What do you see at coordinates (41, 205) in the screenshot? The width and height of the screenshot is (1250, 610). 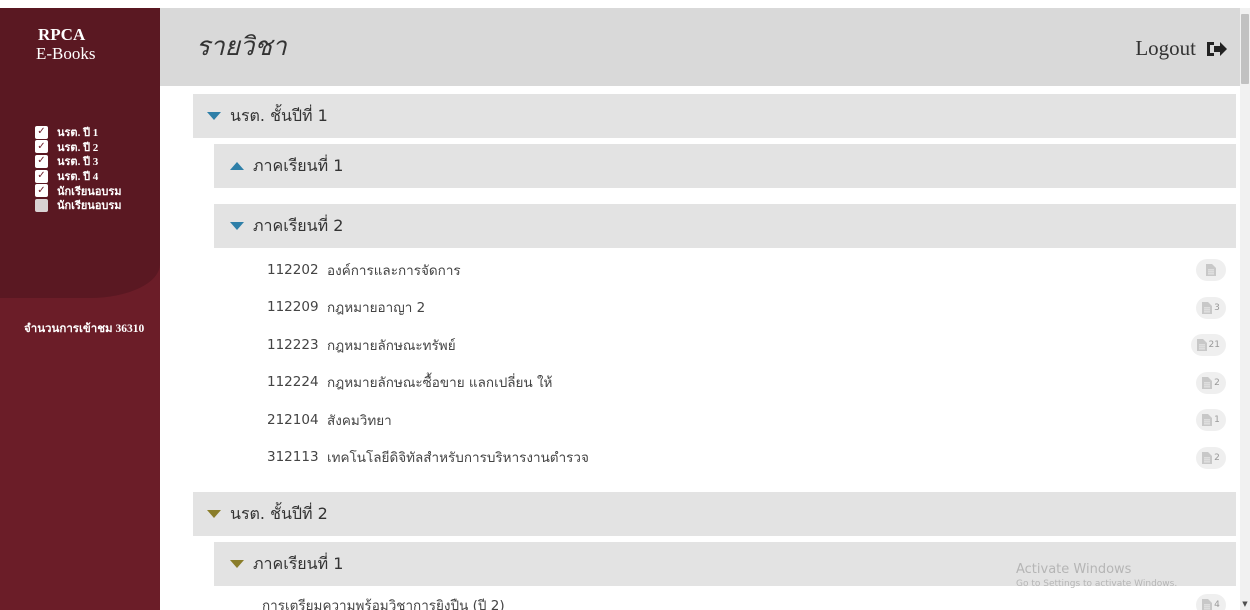 I see `checkbox` at bounding box center [41, 205].